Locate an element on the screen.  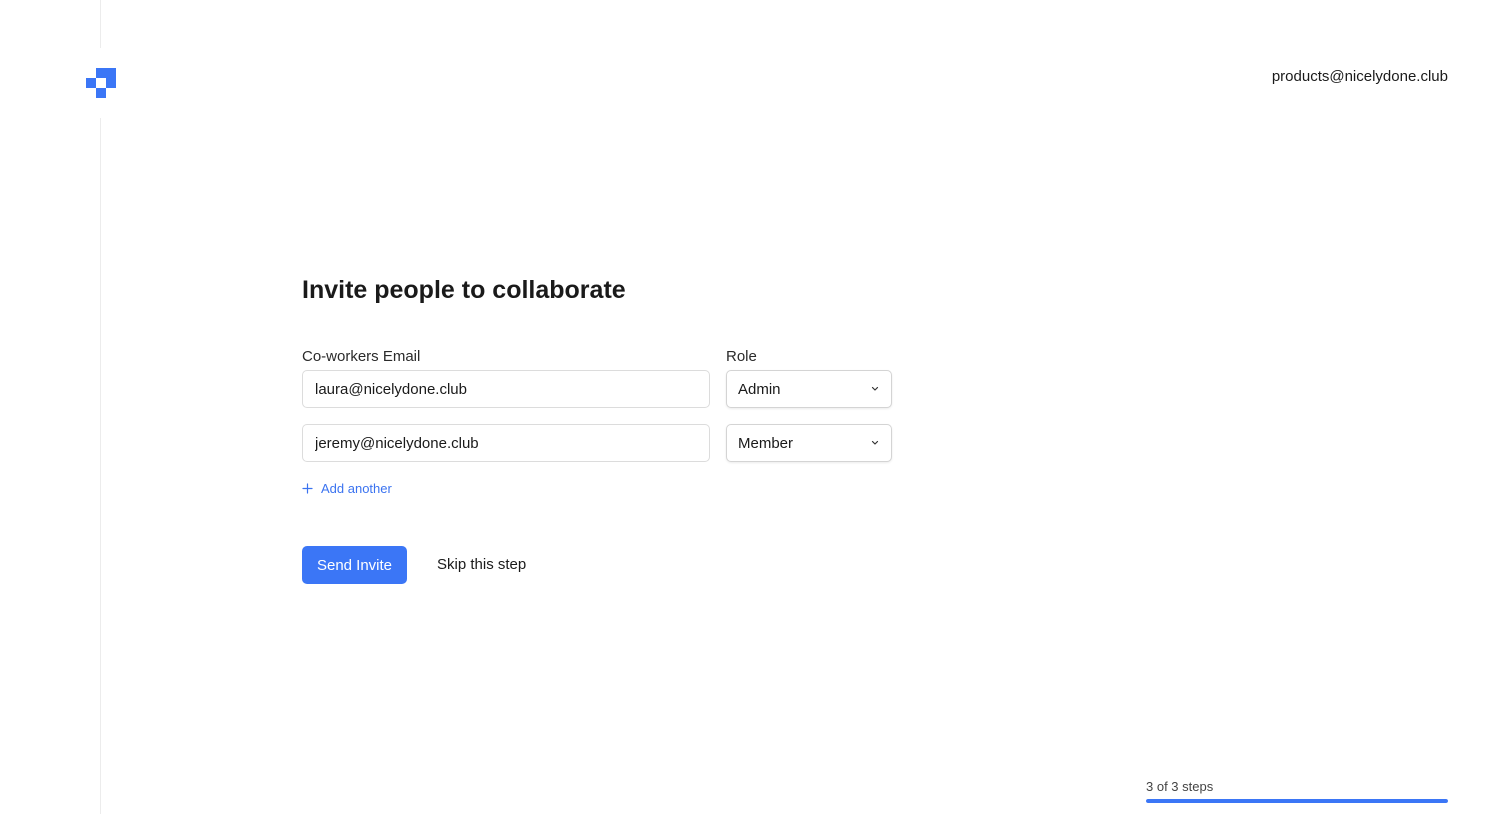
progress-text: 3 of 3 steps is located at coordinates (1180, 786).